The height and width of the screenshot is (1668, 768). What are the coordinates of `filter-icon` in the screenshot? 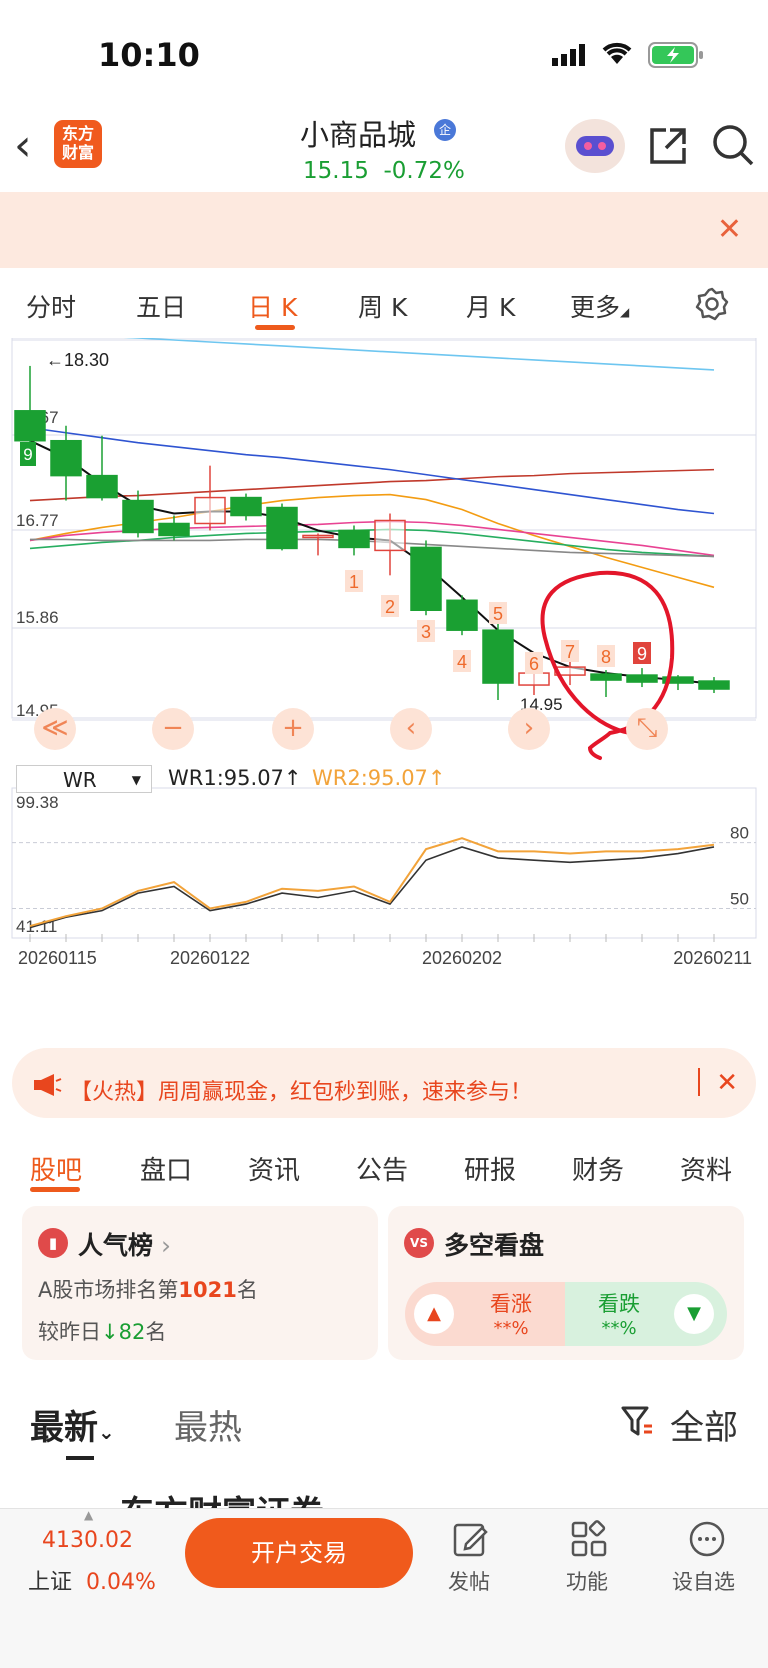 It's located at (637, 1423).